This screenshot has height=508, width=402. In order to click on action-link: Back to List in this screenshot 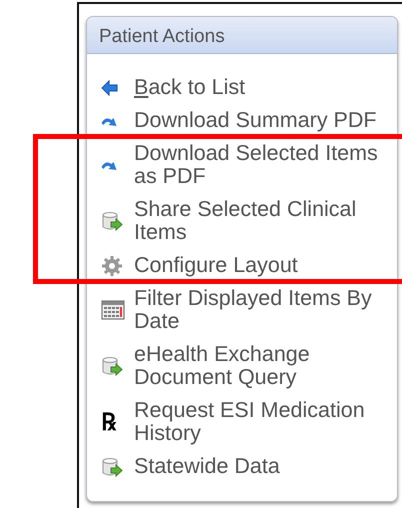, I will do `click(247, 87)`.